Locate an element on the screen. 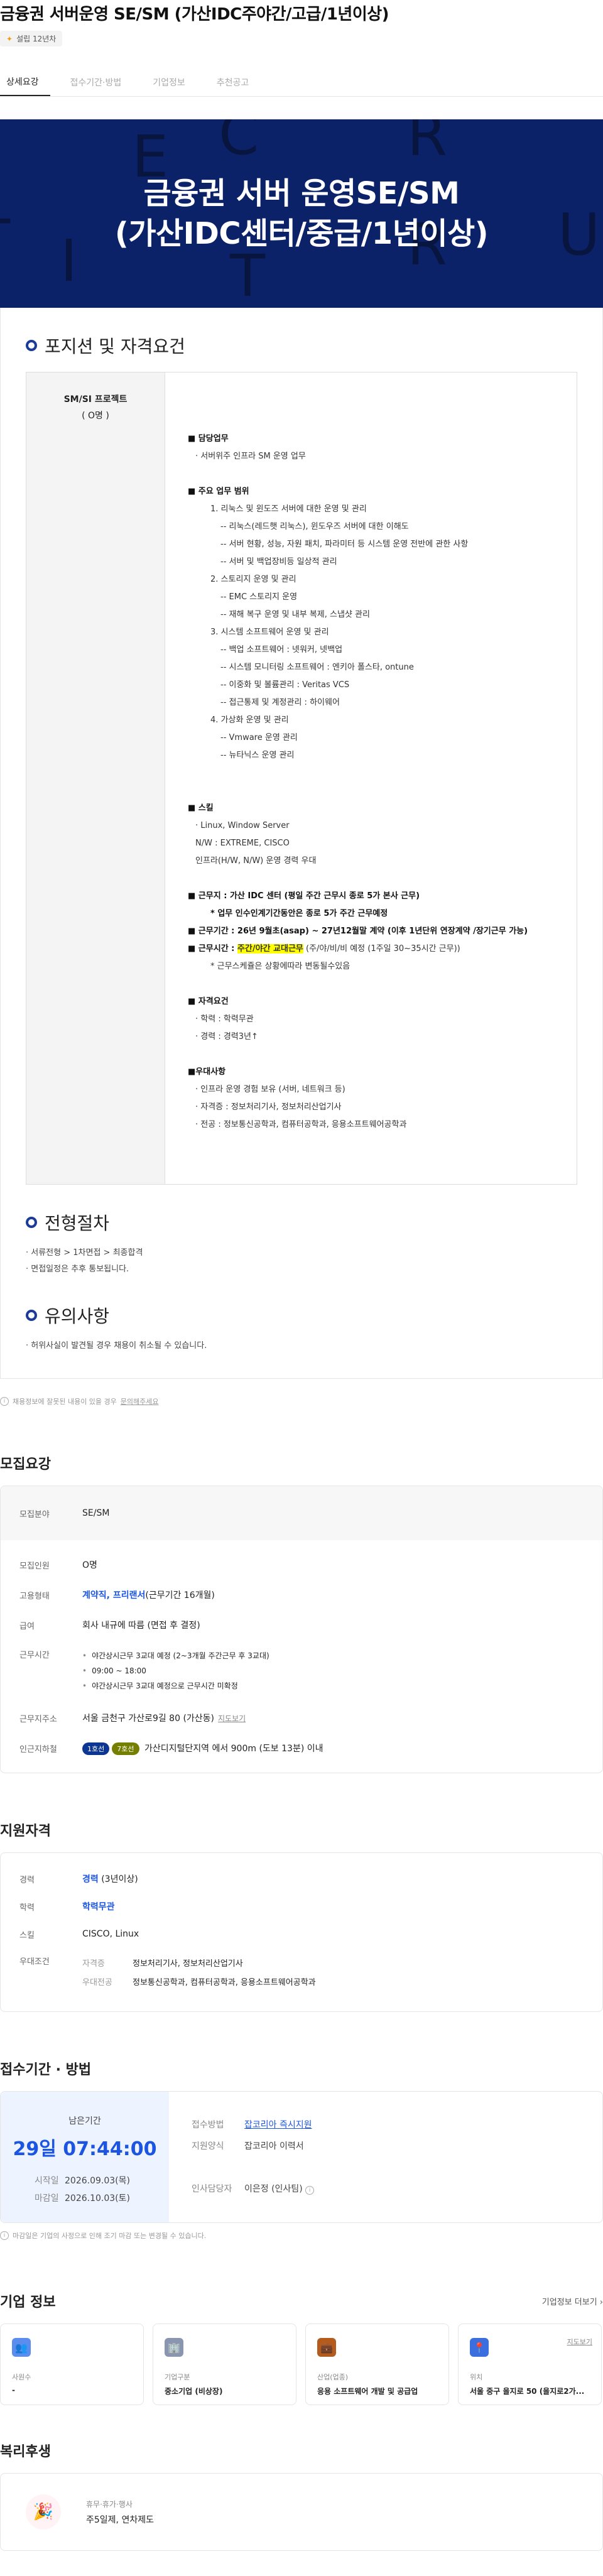  badge-label: 설립 12년차 is located at coordinates (37, 39).